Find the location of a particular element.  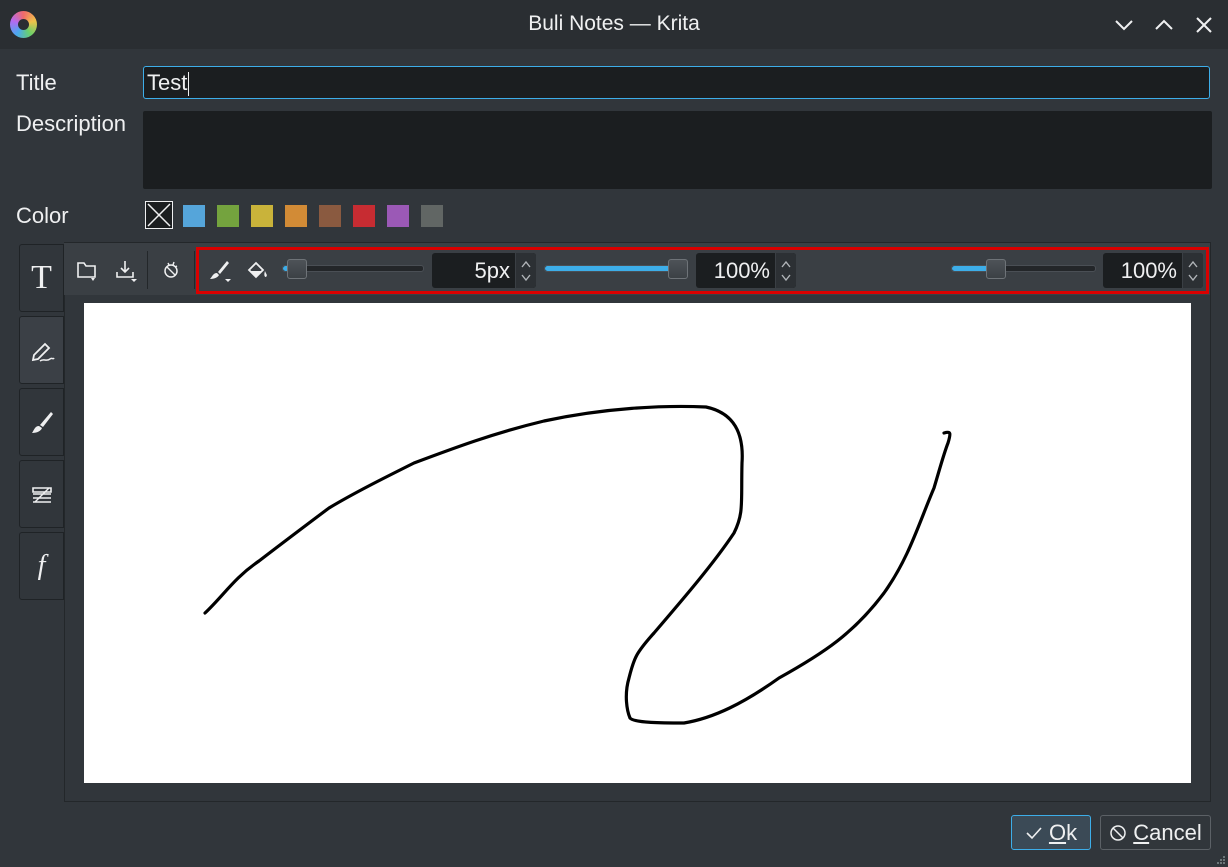

resize-grip-icon is located at coordinates (1221, 860).